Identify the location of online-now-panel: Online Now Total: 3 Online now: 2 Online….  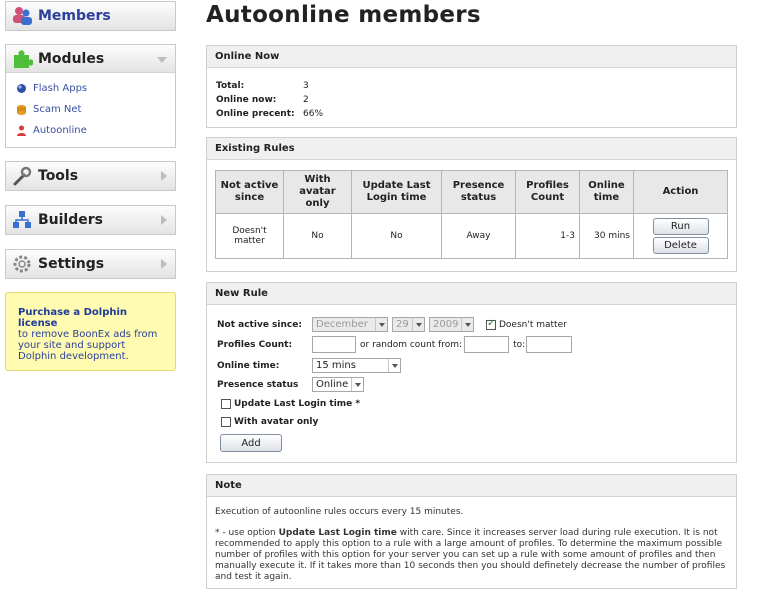
(471, 86).